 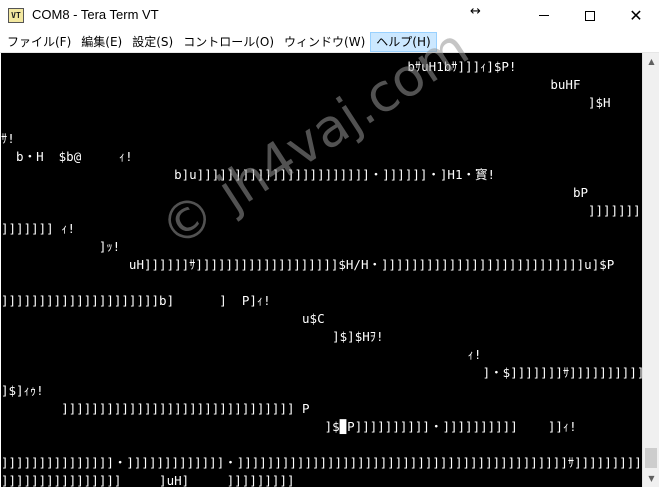 I want to click on menu-item-0: ファイル(F), so click(x=39, y=42).